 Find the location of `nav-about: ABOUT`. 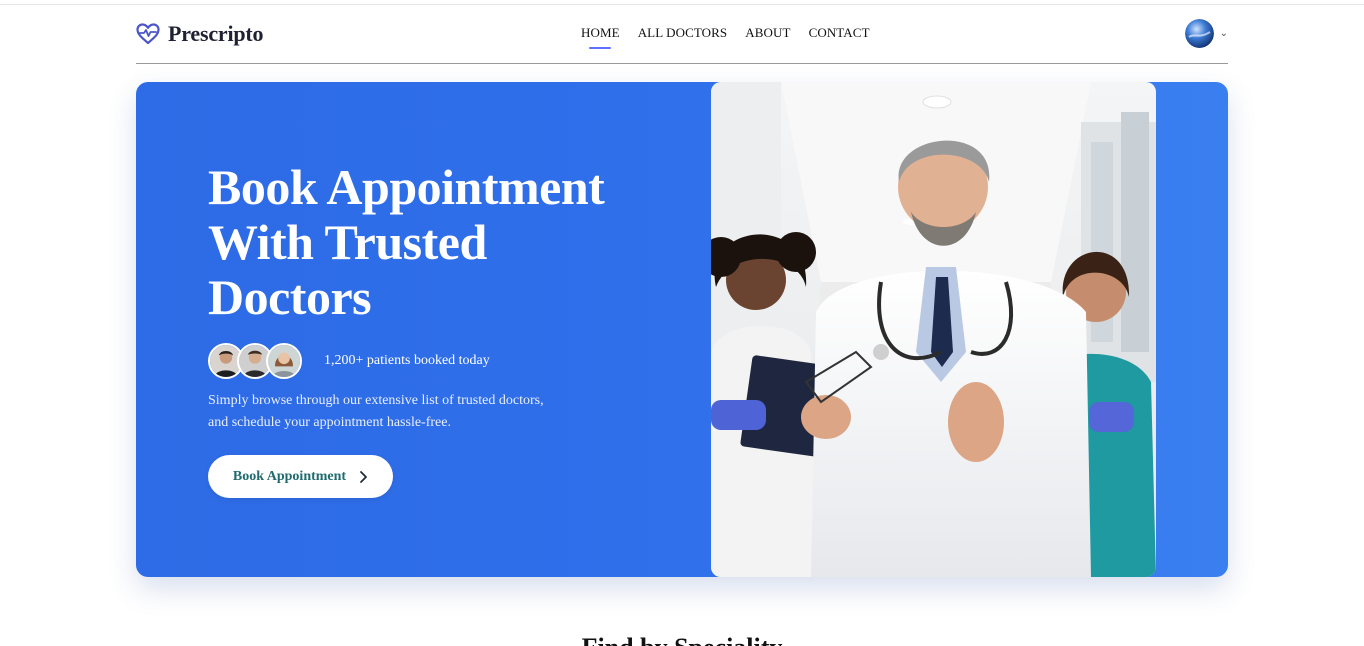

nav-about: ABOUT is located at coordinates (767, 33).